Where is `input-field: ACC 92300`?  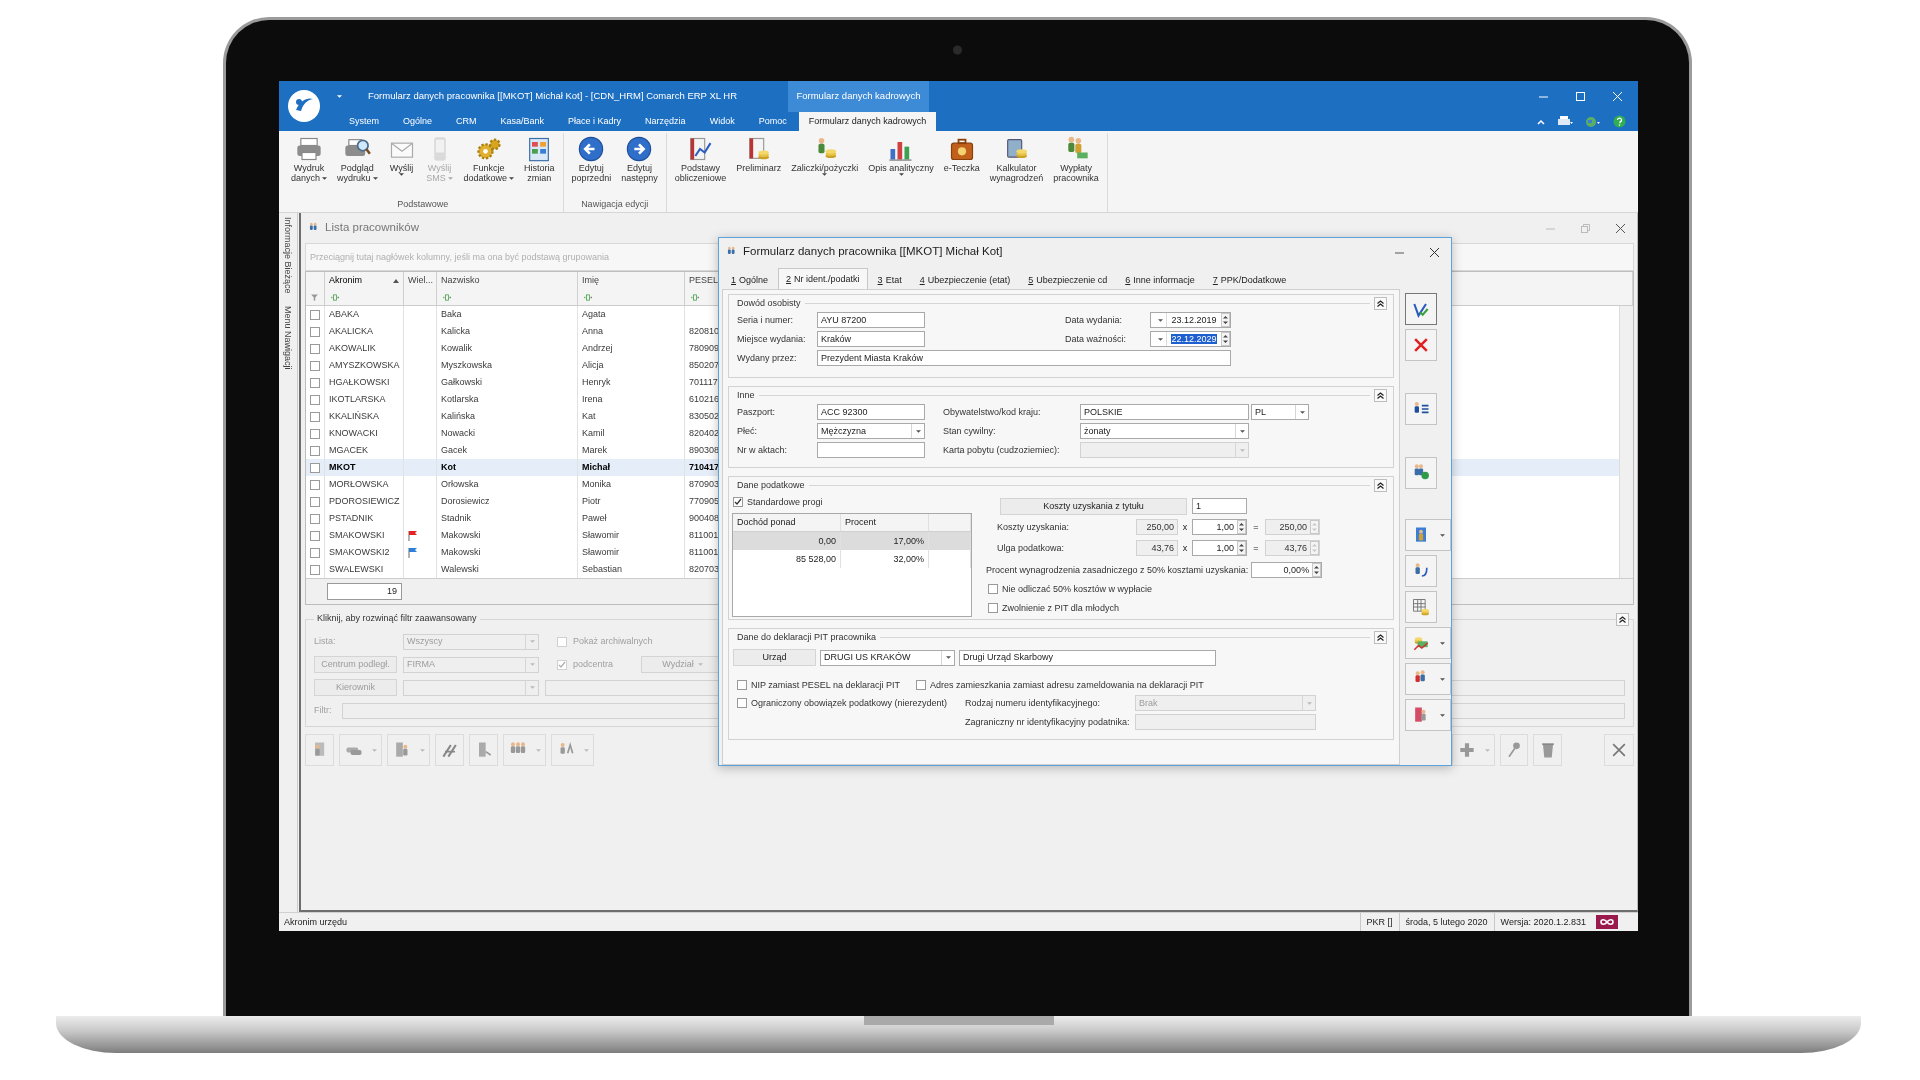
input-field: ACC 92300 is located at coordinates (871, 412).